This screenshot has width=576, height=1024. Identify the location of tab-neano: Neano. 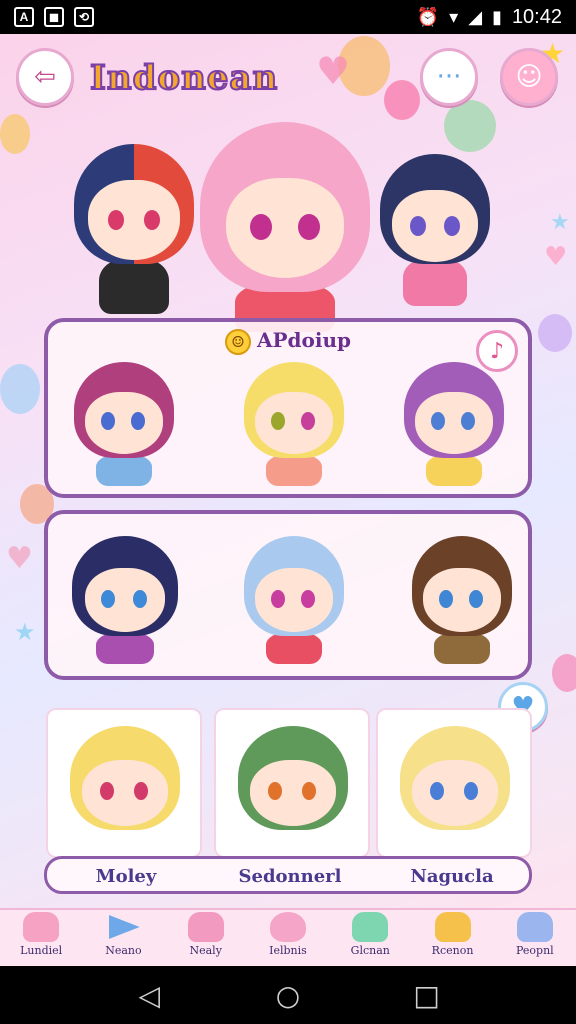
(123, 938).